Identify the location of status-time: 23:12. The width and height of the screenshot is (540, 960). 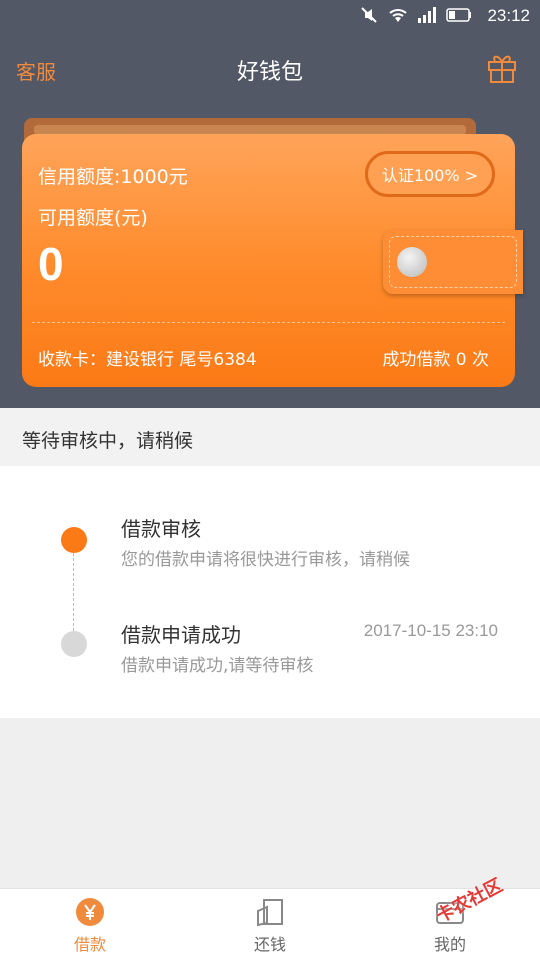
(508, 15).